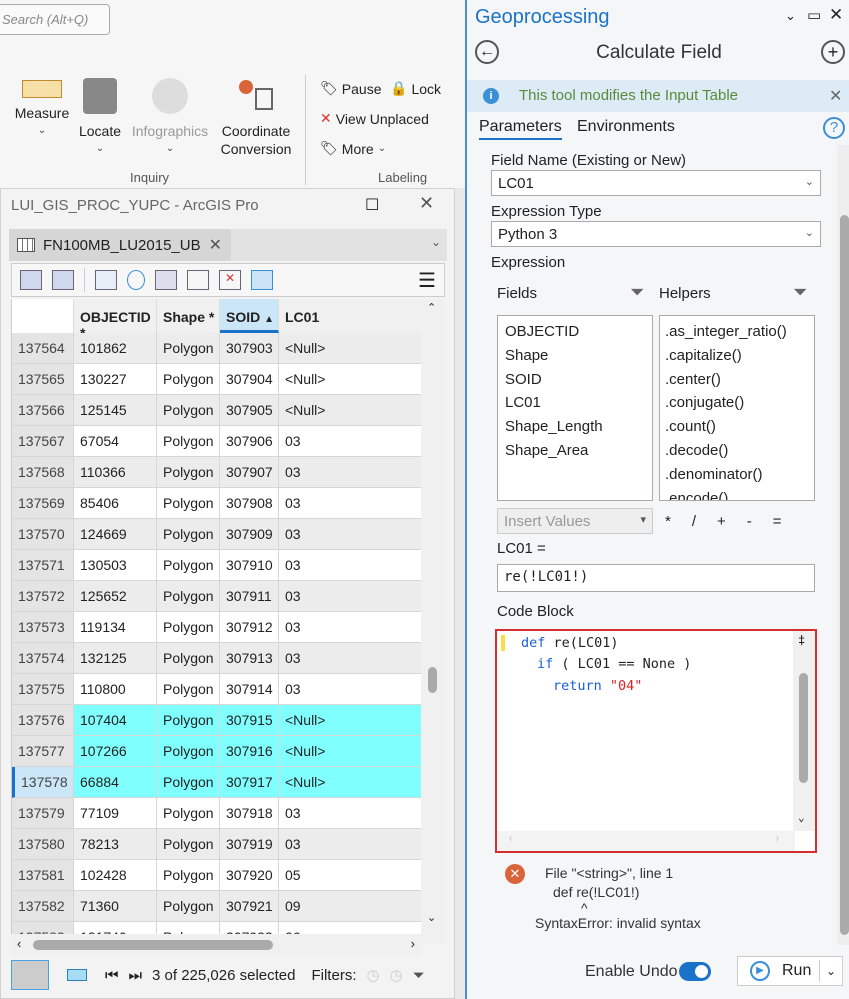 This screenshot has width=849, height=999. What do you see at coordinates (814, 15) in the screenshot?
I see `pane-maximize-icon: ▭` at bounding box center [814, 15].